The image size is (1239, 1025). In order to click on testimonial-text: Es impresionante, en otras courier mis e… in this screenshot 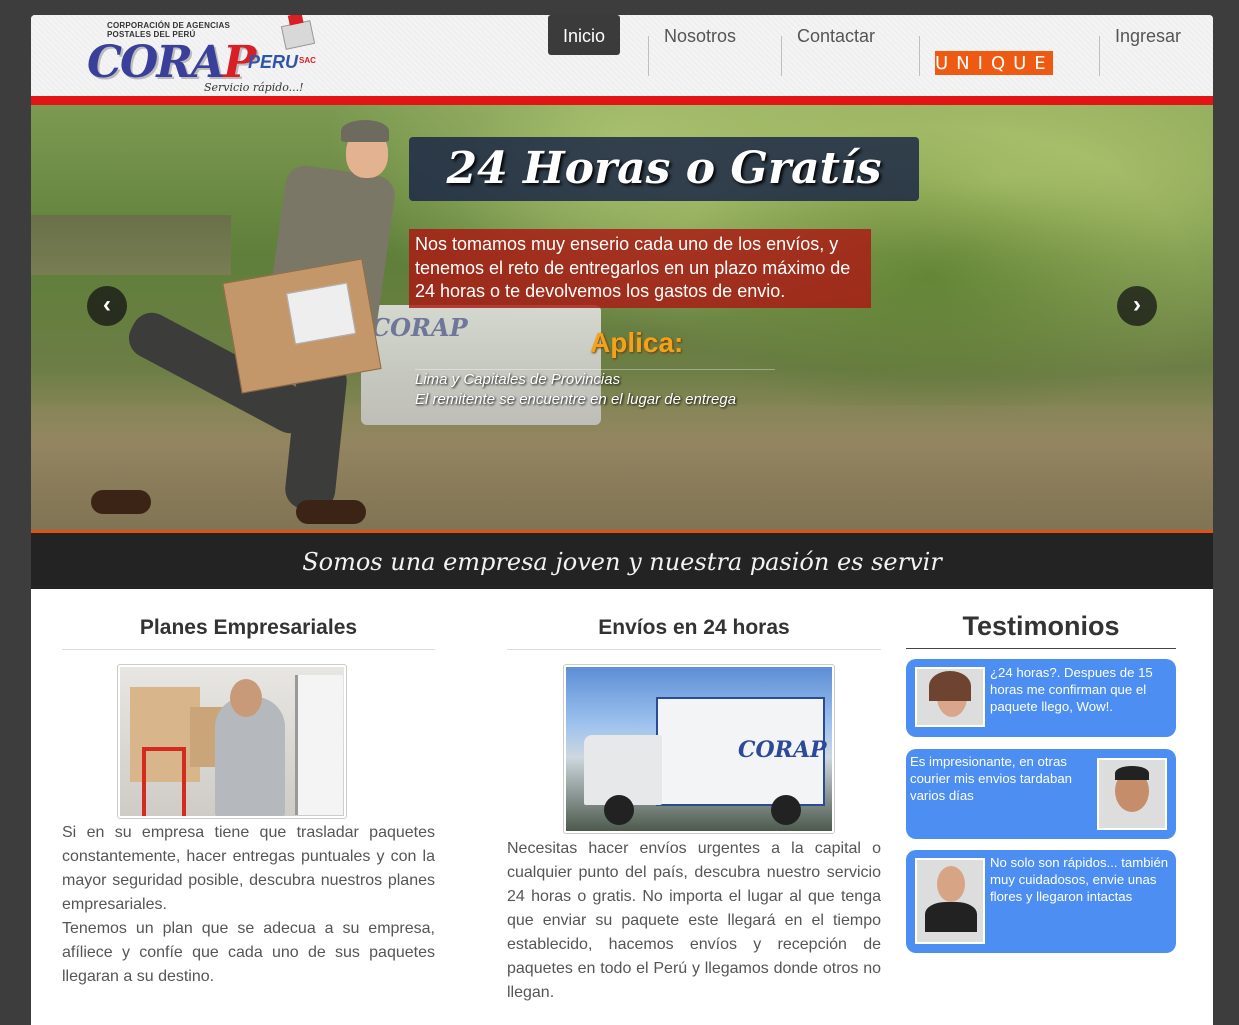, I will do `click(991, 778)`.